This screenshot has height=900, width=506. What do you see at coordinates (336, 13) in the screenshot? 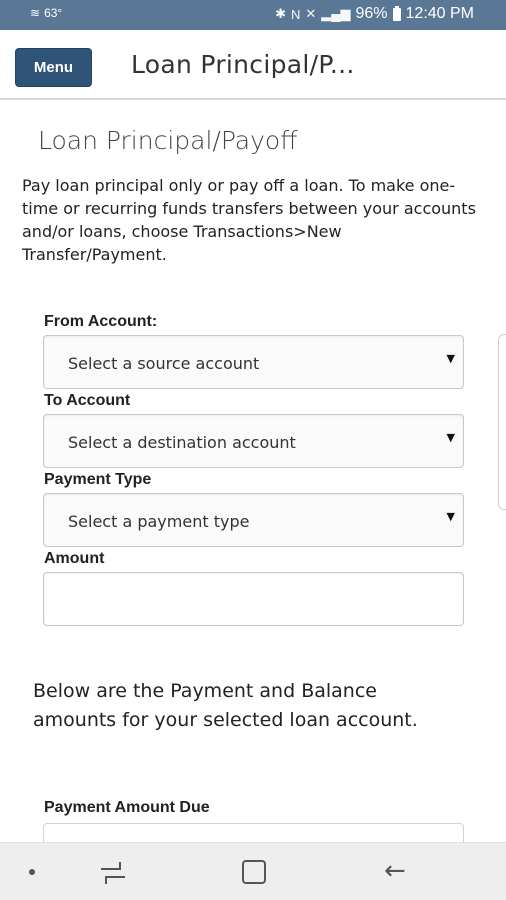
I see `signal-icon: ▂▄▆` at bounding box center [336, 13].